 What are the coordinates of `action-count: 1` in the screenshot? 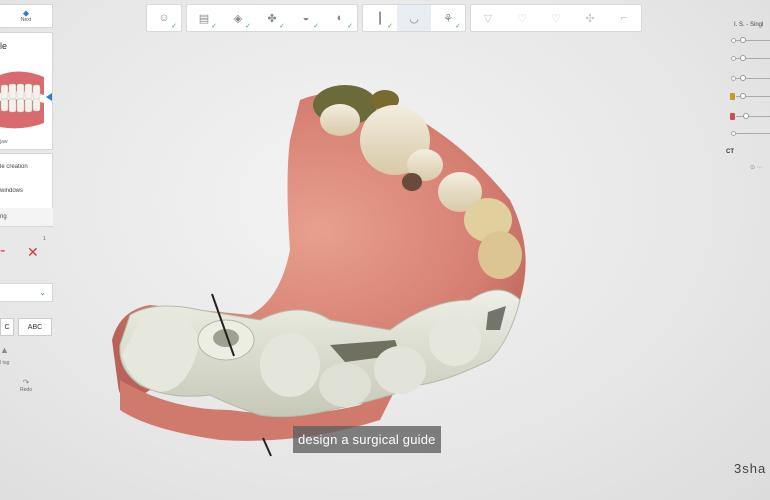 It's located at (44, 239).